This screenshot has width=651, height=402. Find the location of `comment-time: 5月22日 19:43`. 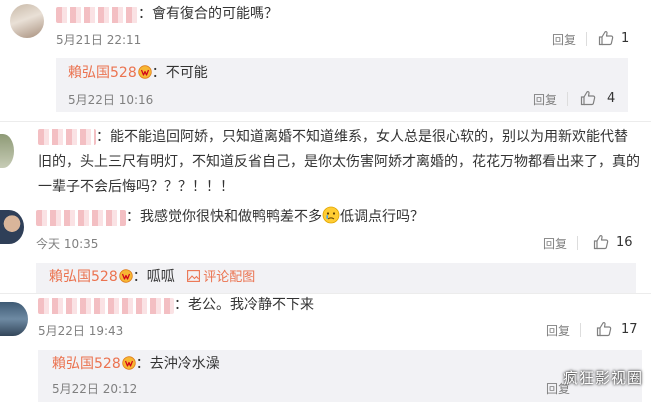

comment-time: 5月22日 19:43 is located at coordinates (81, 331).